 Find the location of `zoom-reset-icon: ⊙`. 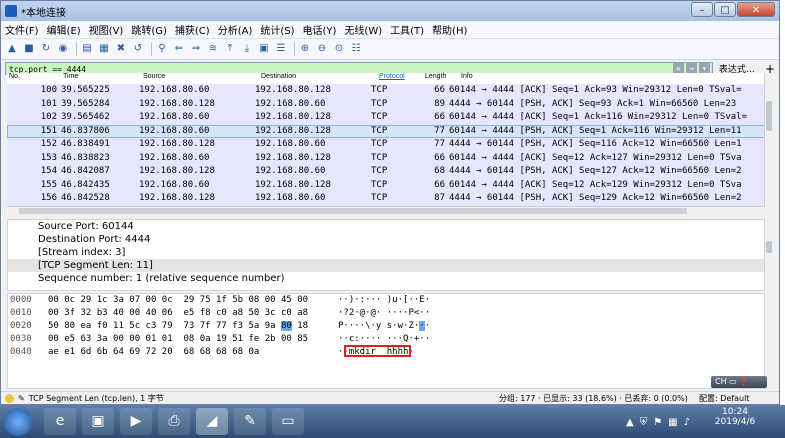

zoom-reset-icon: ⊙ is located at coordinates (339, 49).